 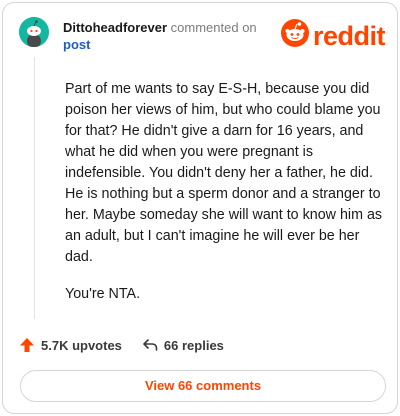 I want to click on reply-button: 66 replies, so click(x=183, y=345).